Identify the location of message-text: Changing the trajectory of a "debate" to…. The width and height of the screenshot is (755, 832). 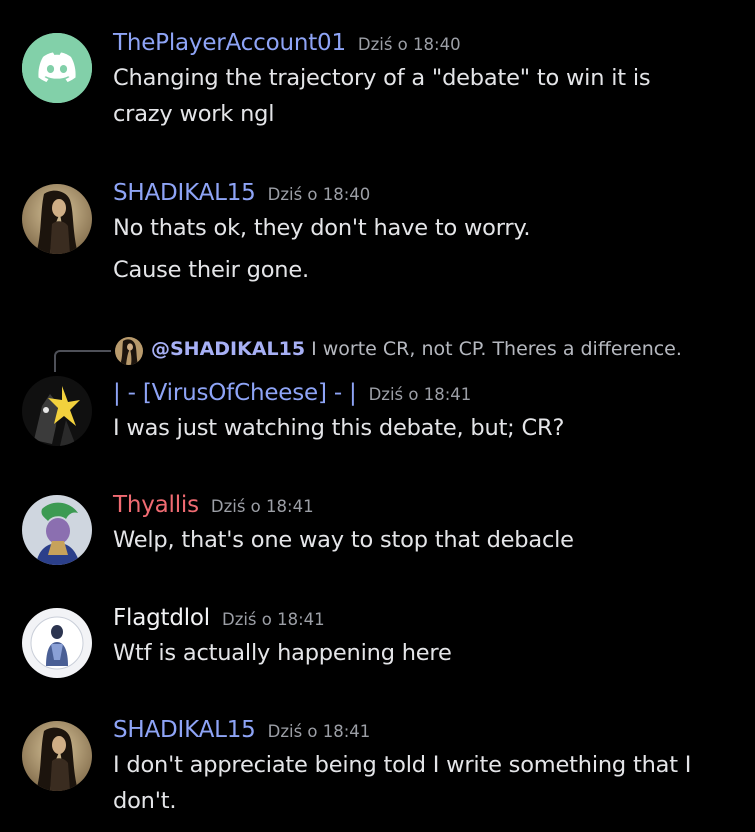
(429, 96).